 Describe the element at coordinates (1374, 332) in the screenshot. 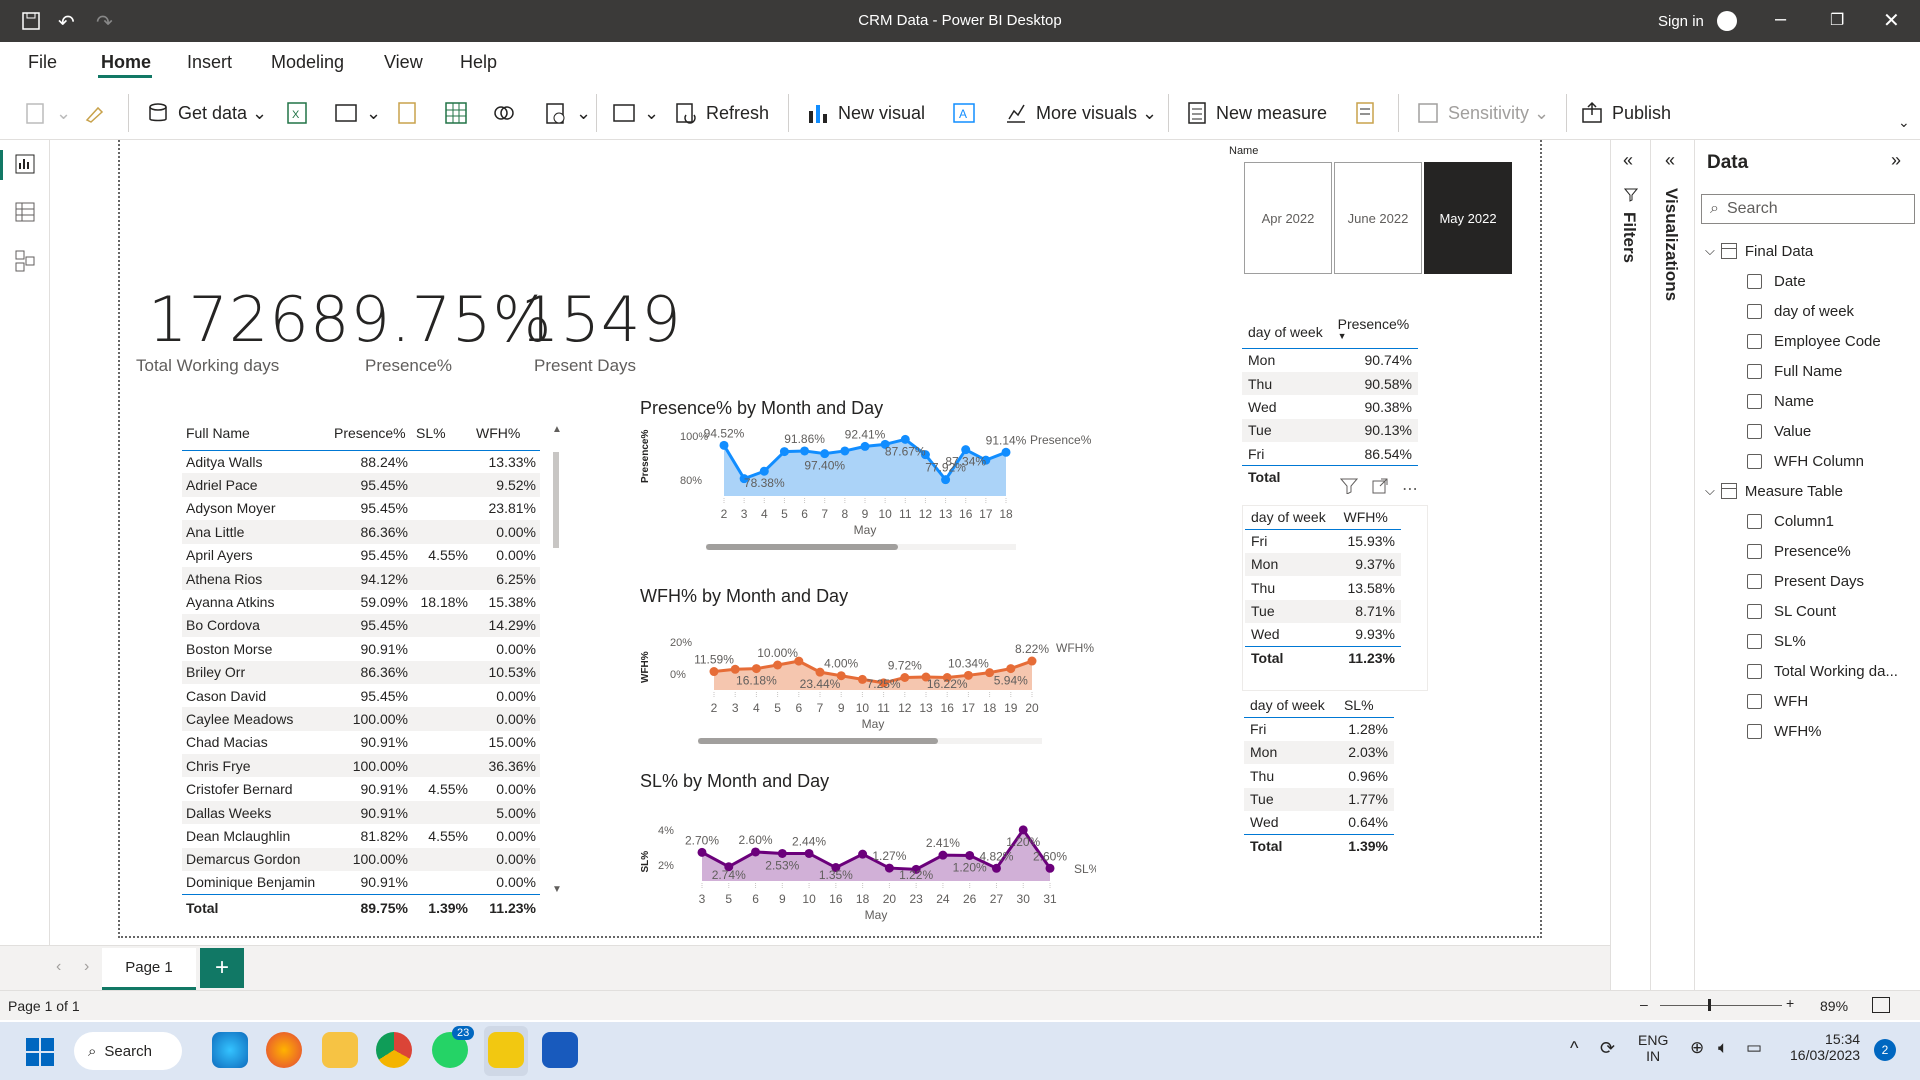

I see `col-presence-sorted: Presence% ▼` at that location.